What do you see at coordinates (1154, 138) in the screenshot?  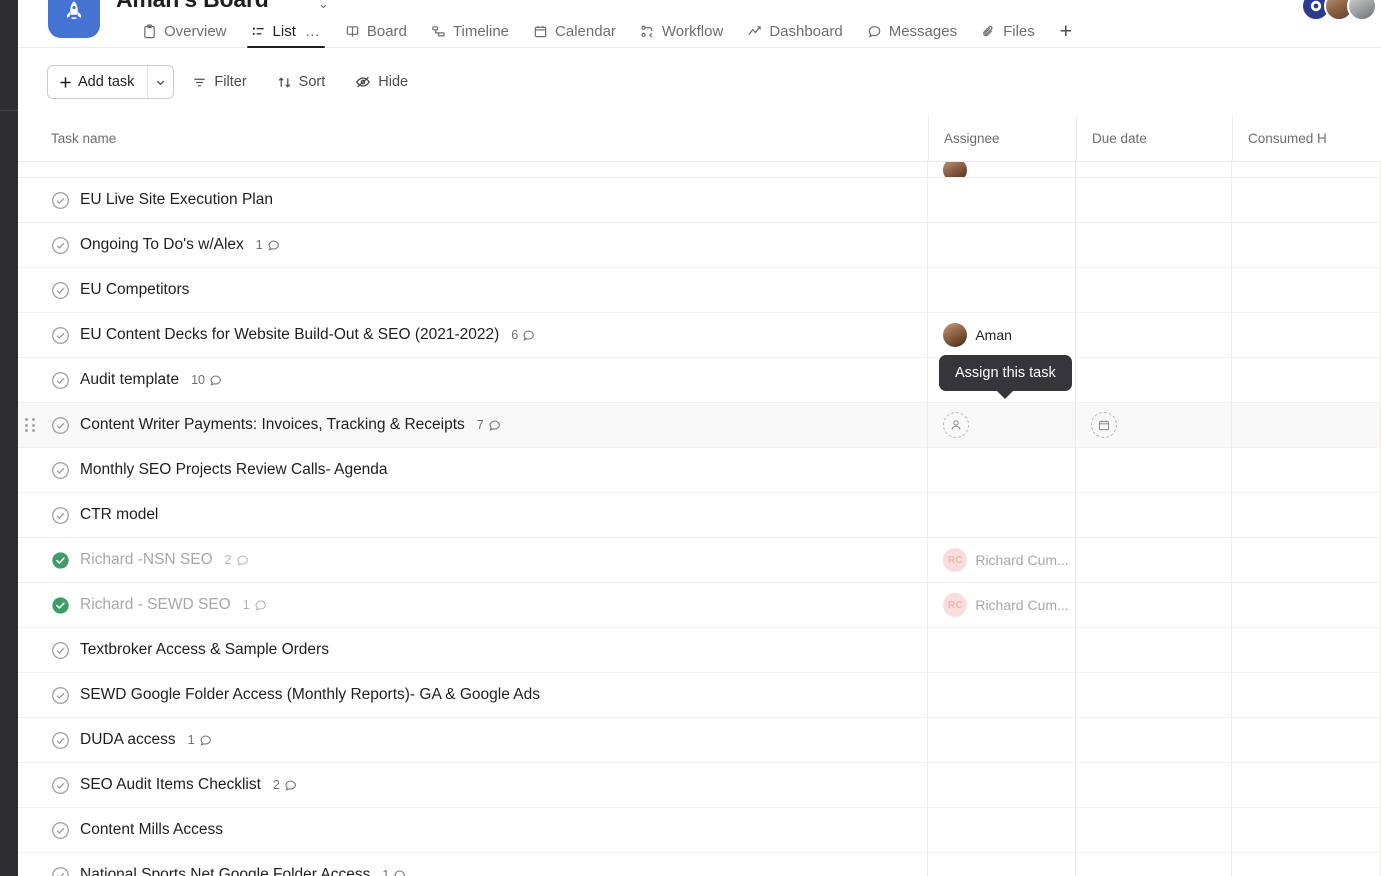 I see `column-header-due-date: Due date` at bounding box center [1154, 138].